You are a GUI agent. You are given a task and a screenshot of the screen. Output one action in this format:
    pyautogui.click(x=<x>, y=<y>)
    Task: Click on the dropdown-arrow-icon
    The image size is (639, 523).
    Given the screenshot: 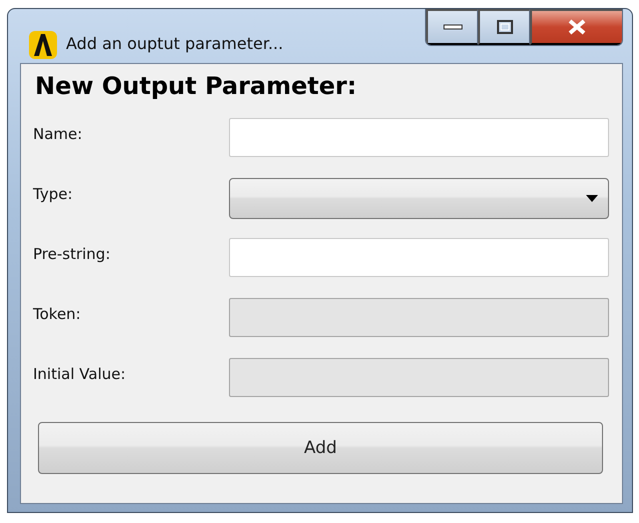 What is the action you would take?
    pyautogui.click(x=592, y=198)
    